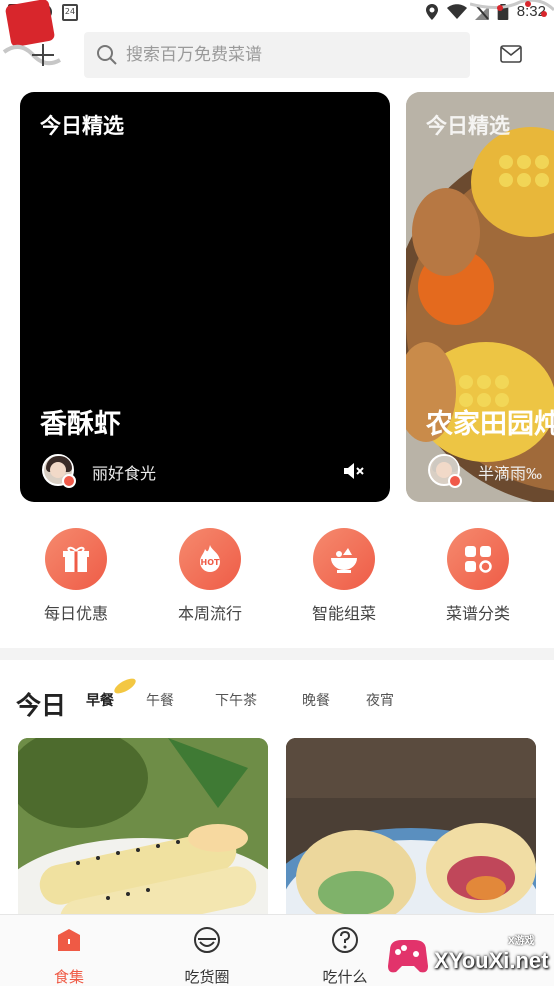  I want to click on quick-daily-deals: 每日优惠, so click(76, 576).